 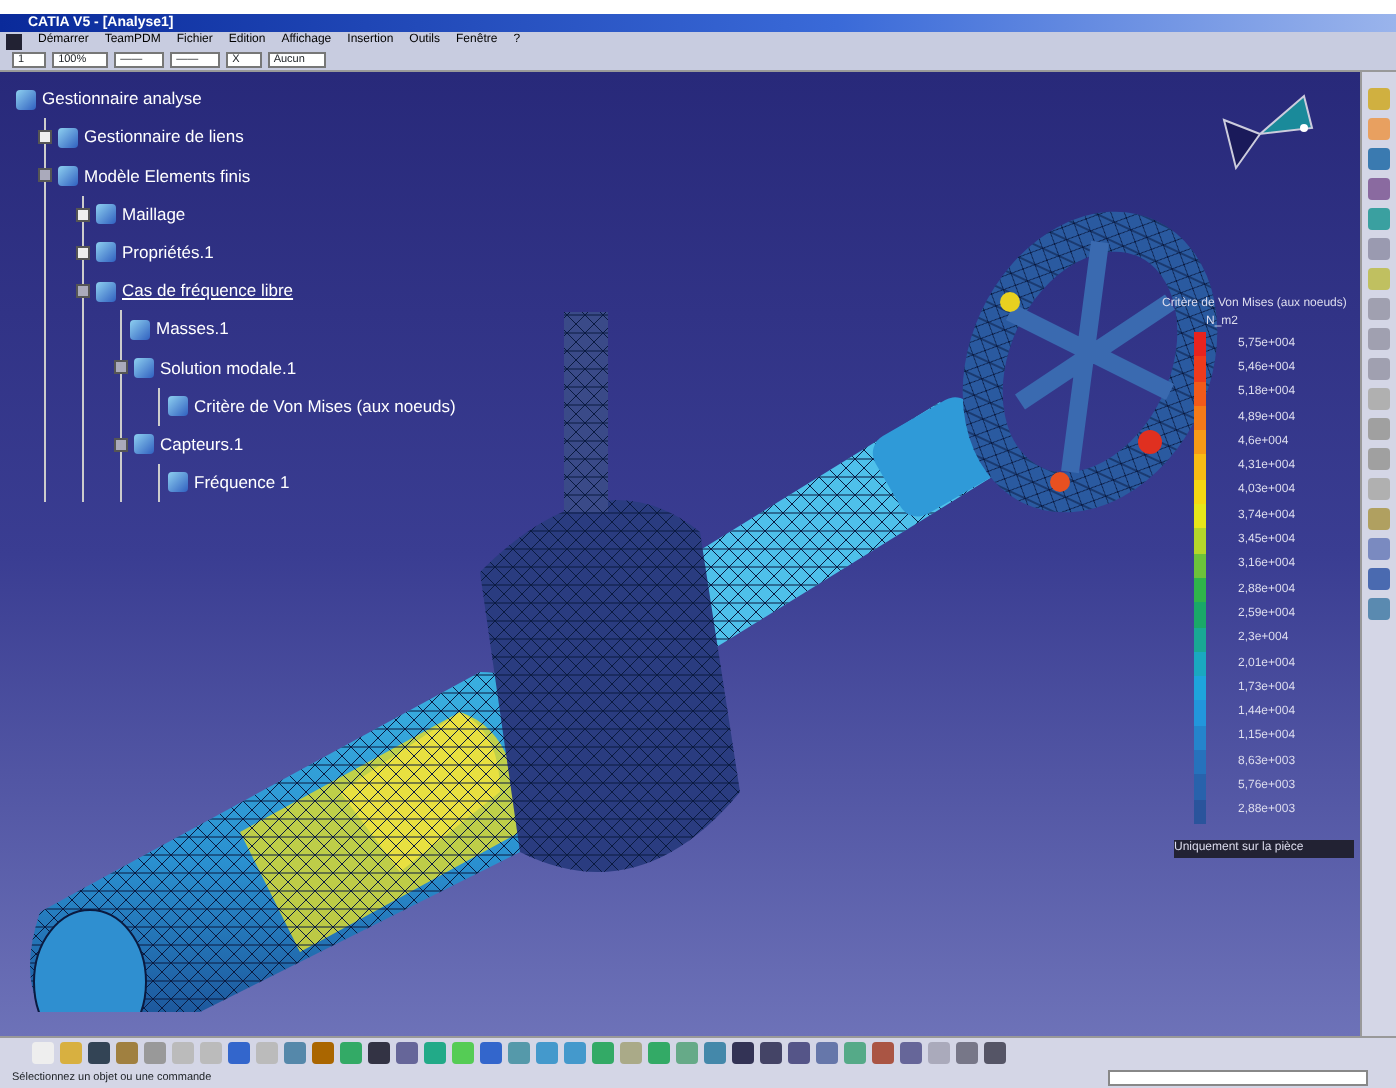 I want to click on tree-item: Gestionnaire analyse, so click(x=122, y=99).